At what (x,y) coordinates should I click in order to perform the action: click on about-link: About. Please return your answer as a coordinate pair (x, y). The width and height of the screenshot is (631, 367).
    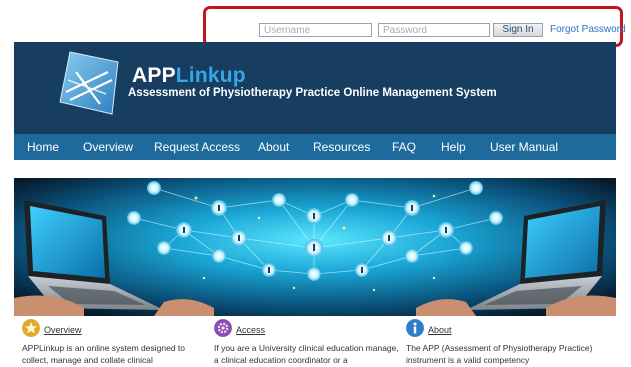
    Looking at the image, I should click on (440, 330).